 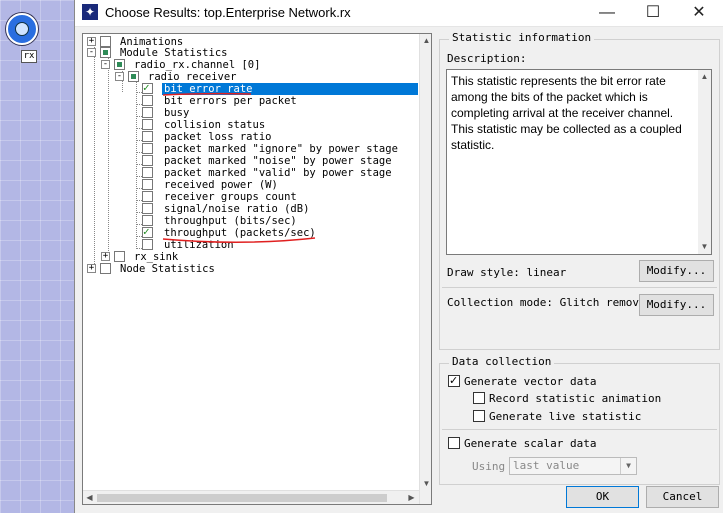 I want to click on generate-scalar-checkbox, so click(x=454, y=443).